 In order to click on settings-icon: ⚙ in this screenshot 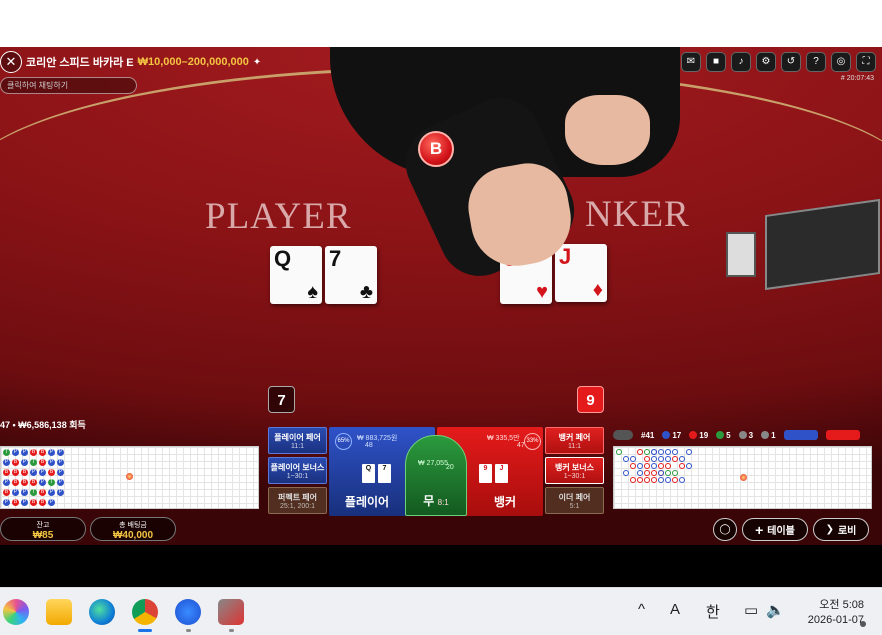, I will do `click(766, 62)`.